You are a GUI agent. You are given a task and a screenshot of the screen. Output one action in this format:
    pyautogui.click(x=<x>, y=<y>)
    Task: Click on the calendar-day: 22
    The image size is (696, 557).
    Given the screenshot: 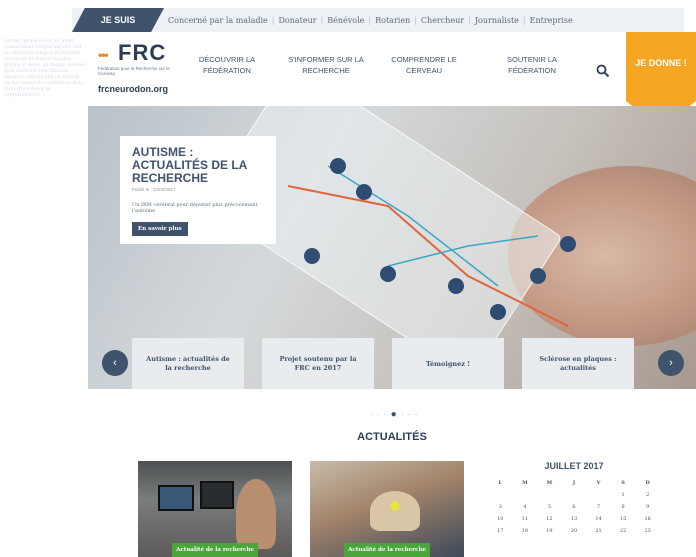 What is the action you would take?
    pyautogui.click(x=623, y=531)
    